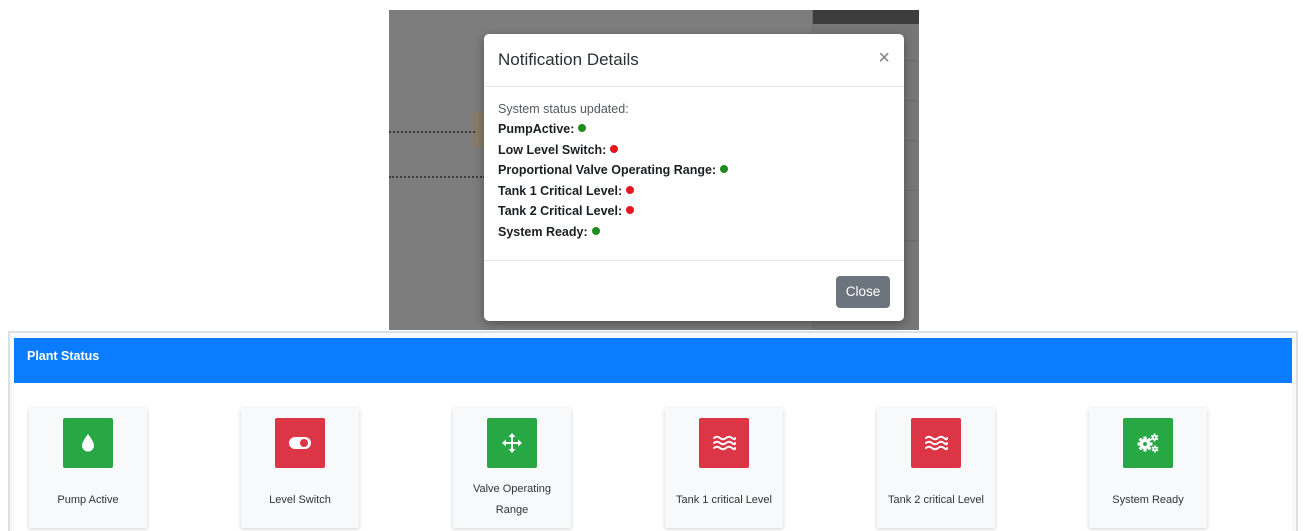 The width and height of the screenshot is (1304, 531). I want to click on status-line-label: Tank 1 Critical Level:, so click(560, 190).